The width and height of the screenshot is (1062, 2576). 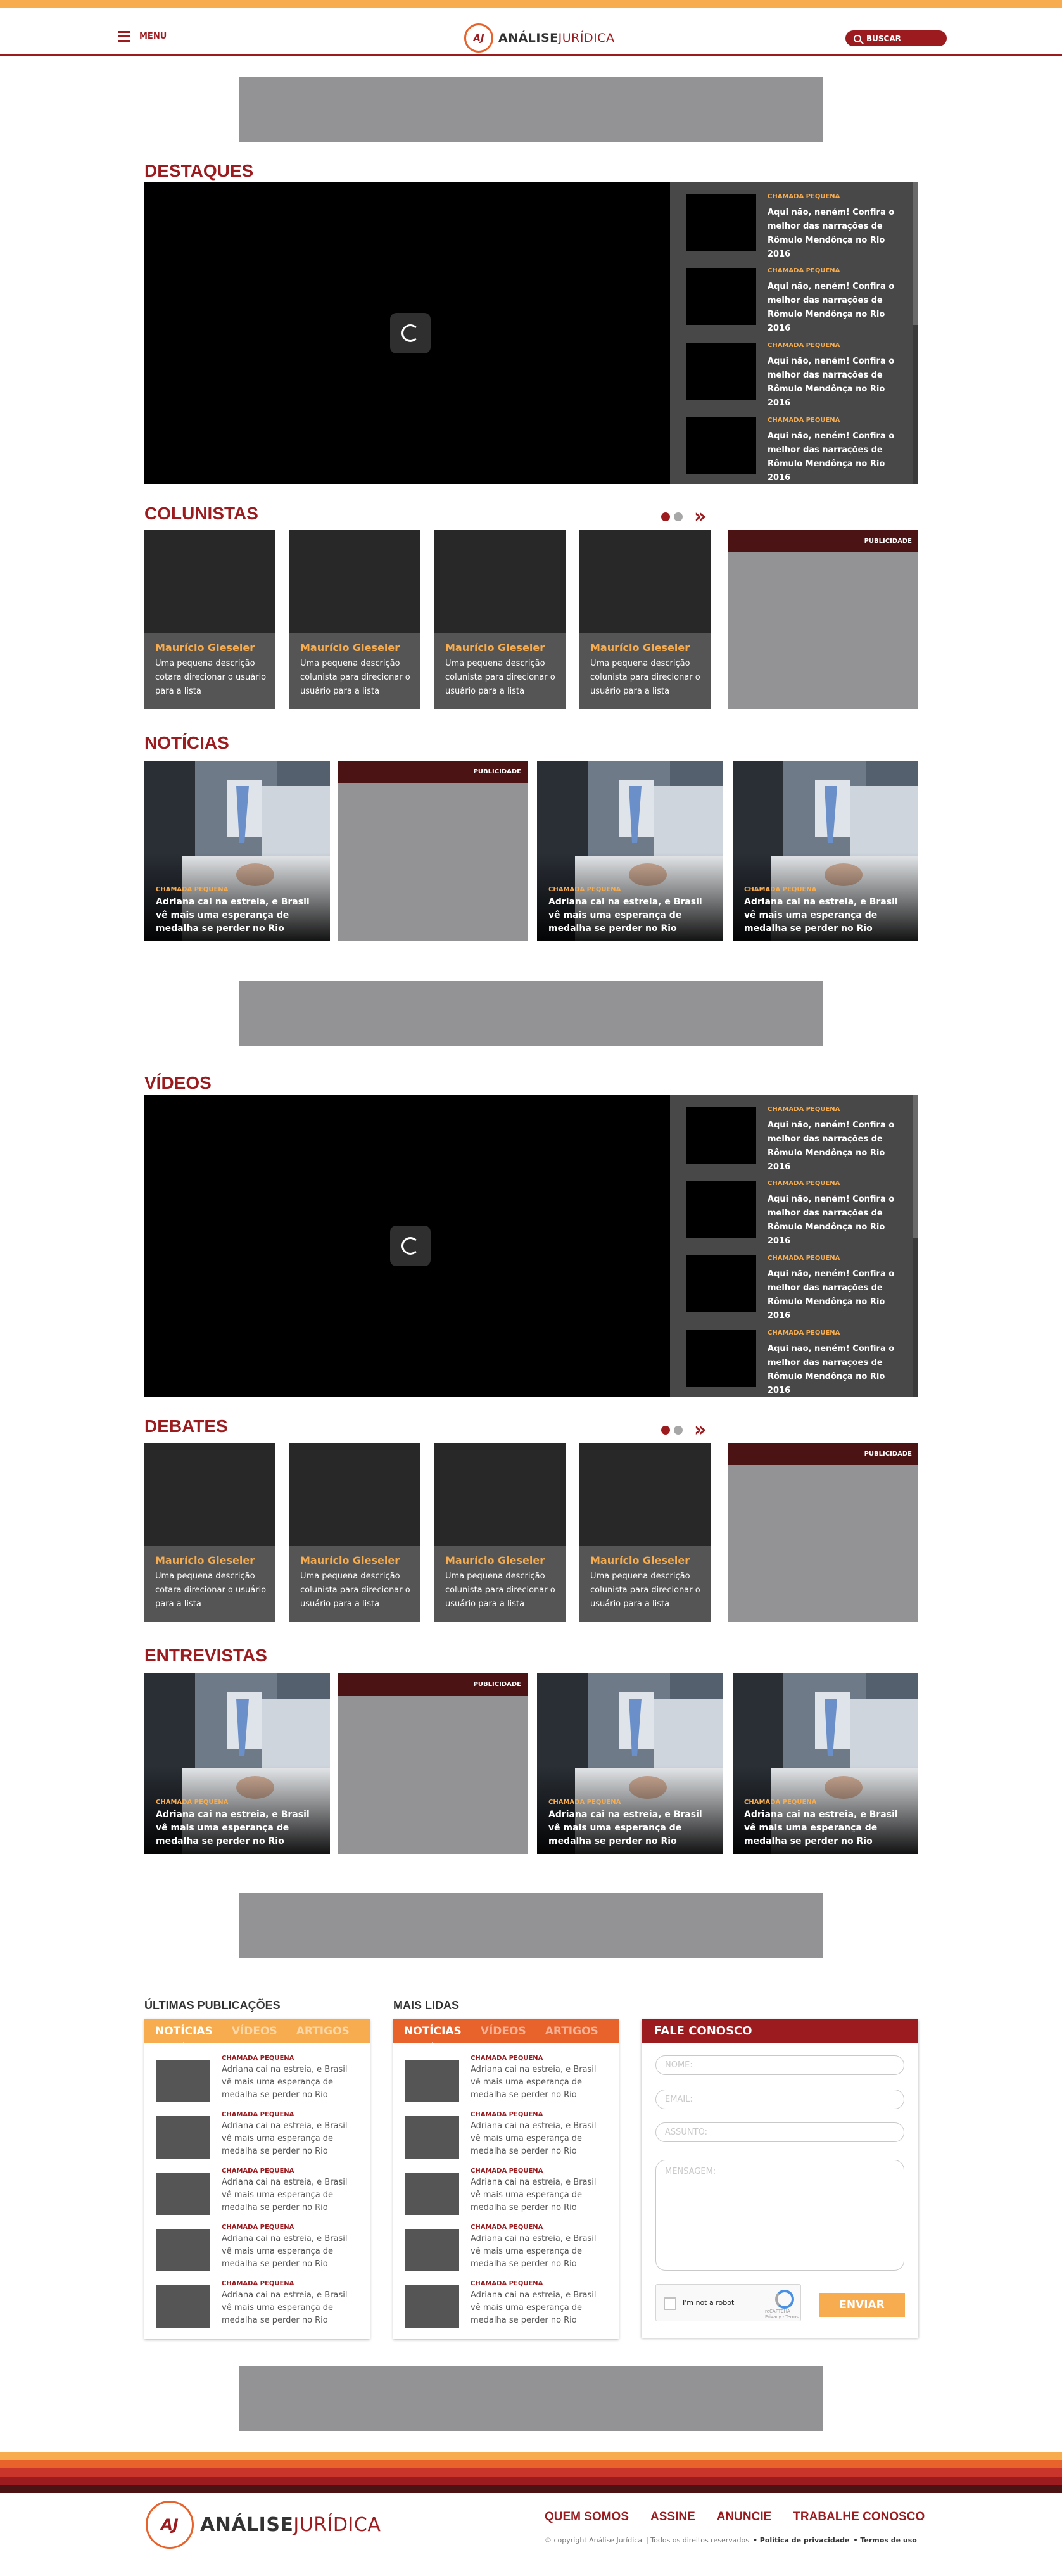 I want to click on search-icon, so click(x=858, y=38).